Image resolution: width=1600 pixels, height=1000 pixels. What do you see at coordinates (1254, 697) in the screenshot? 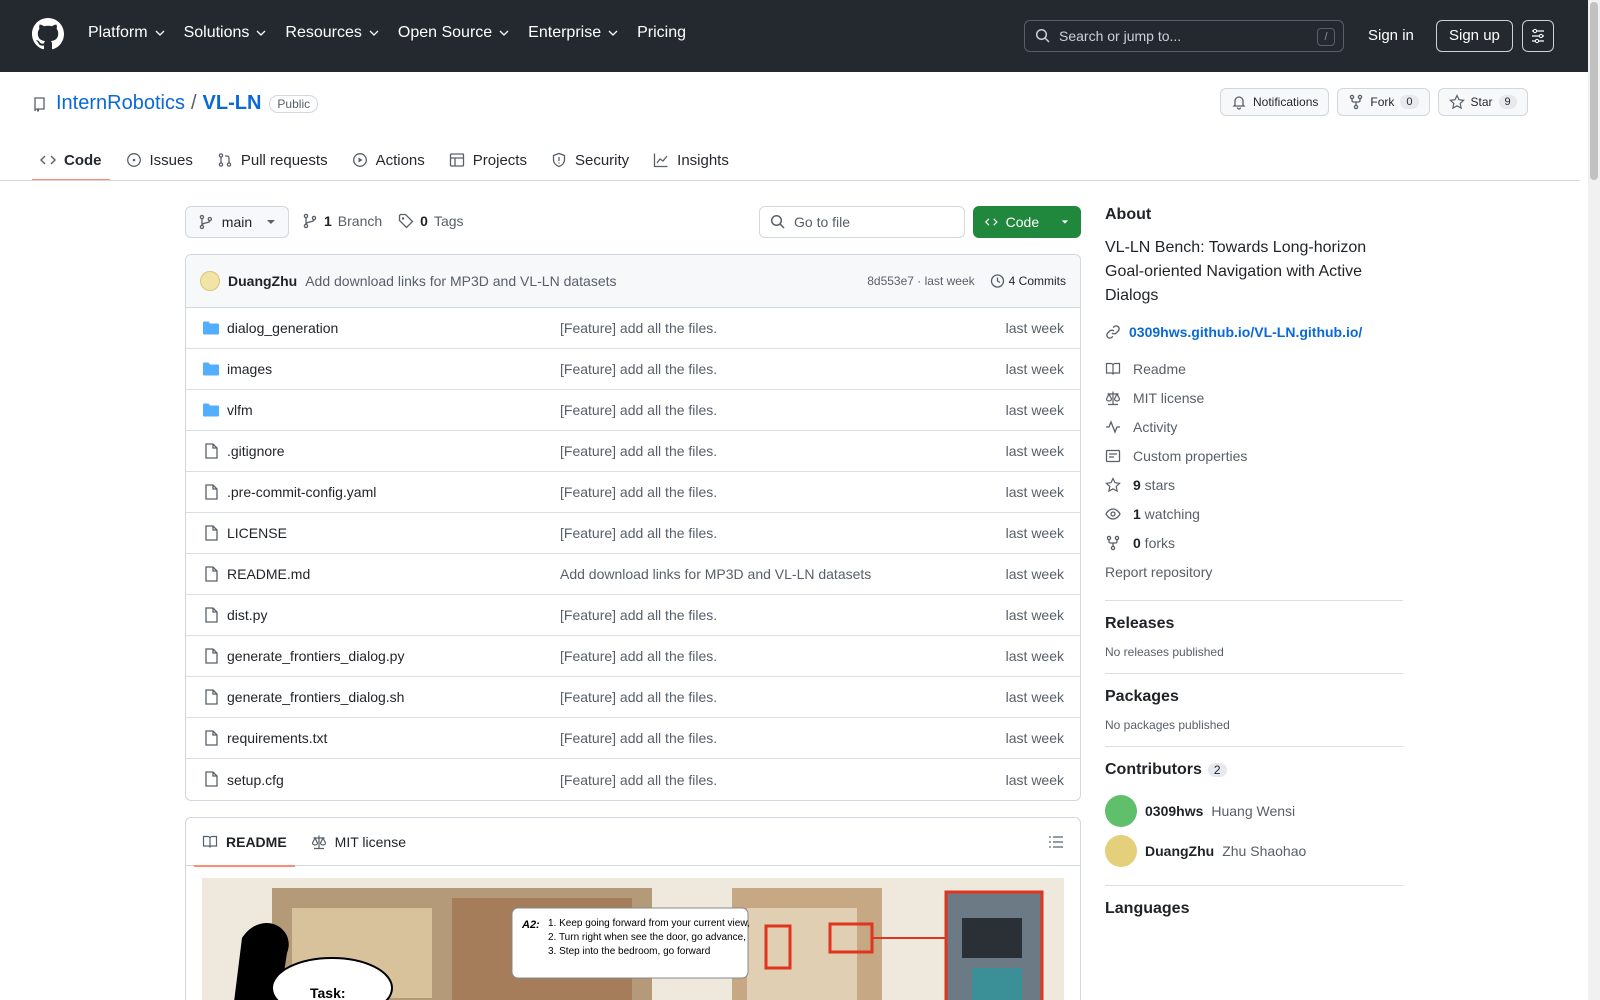
I see `packages-heading: Packages` at bounding box center [1254, 697].